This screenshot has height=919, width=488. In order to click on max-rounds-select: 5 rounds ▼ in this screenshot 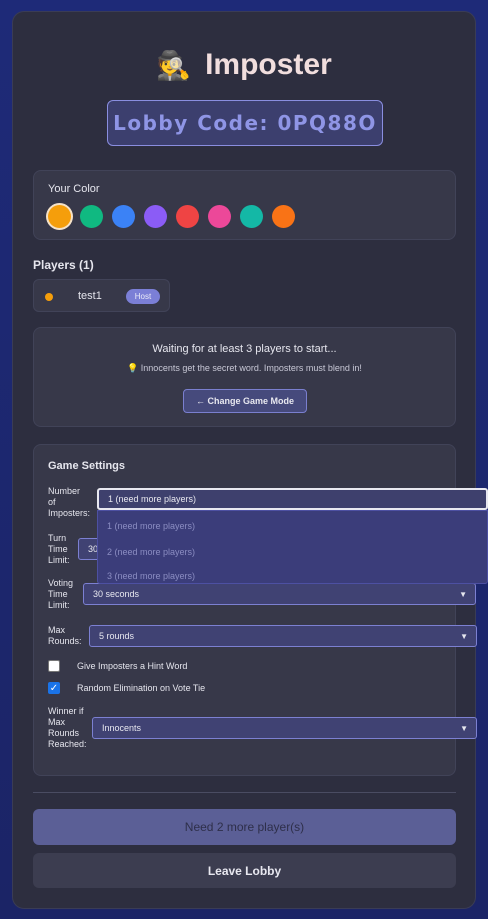, I will do `click(283, 636)`.